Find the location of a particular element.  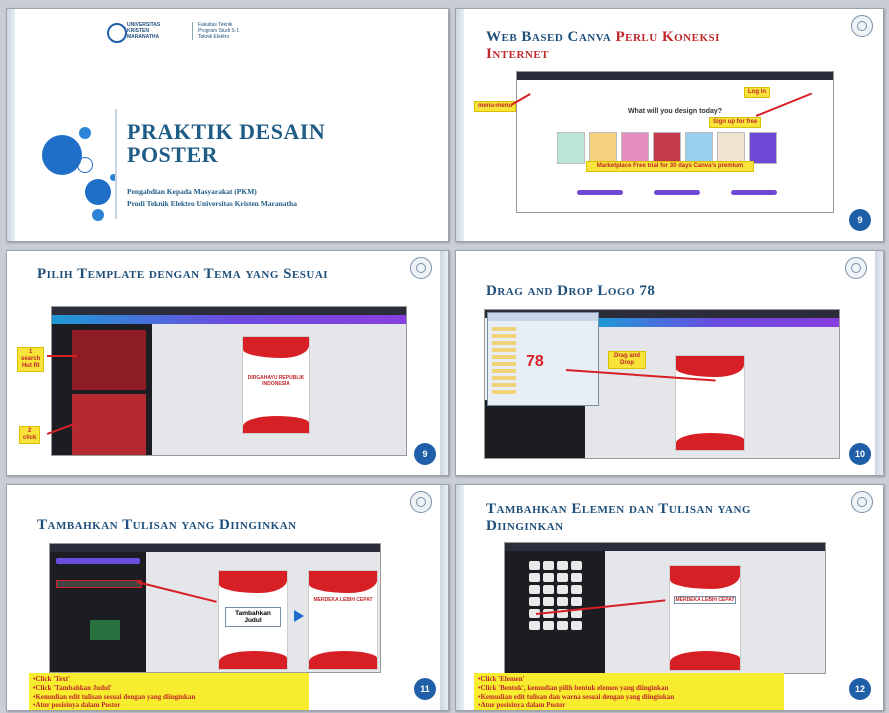

slide-number: 12 is located at coordinates (860, 689).